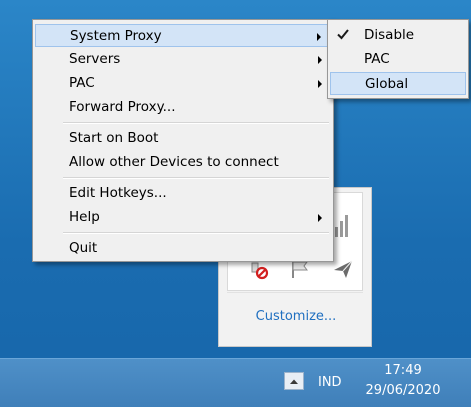 The width and height of the screenshot is (471, 407). I want to click on menu-item-start-on-boot: Start on Boot, so click(183, 138).